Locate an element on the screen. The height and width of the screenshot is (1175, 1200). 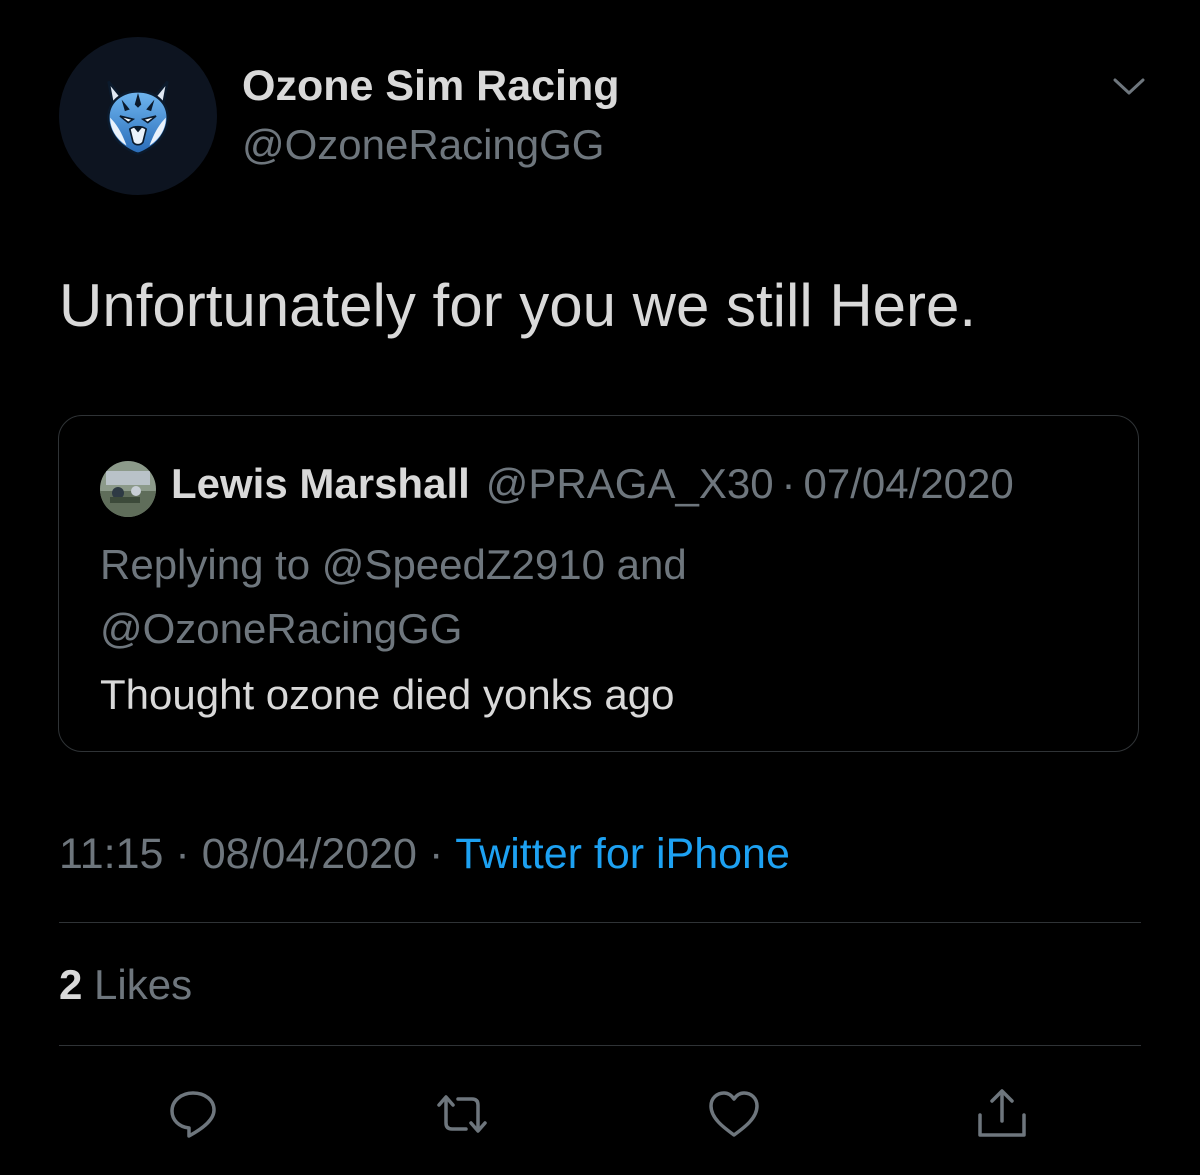
share-button is located at coordinates (1002, 1114).